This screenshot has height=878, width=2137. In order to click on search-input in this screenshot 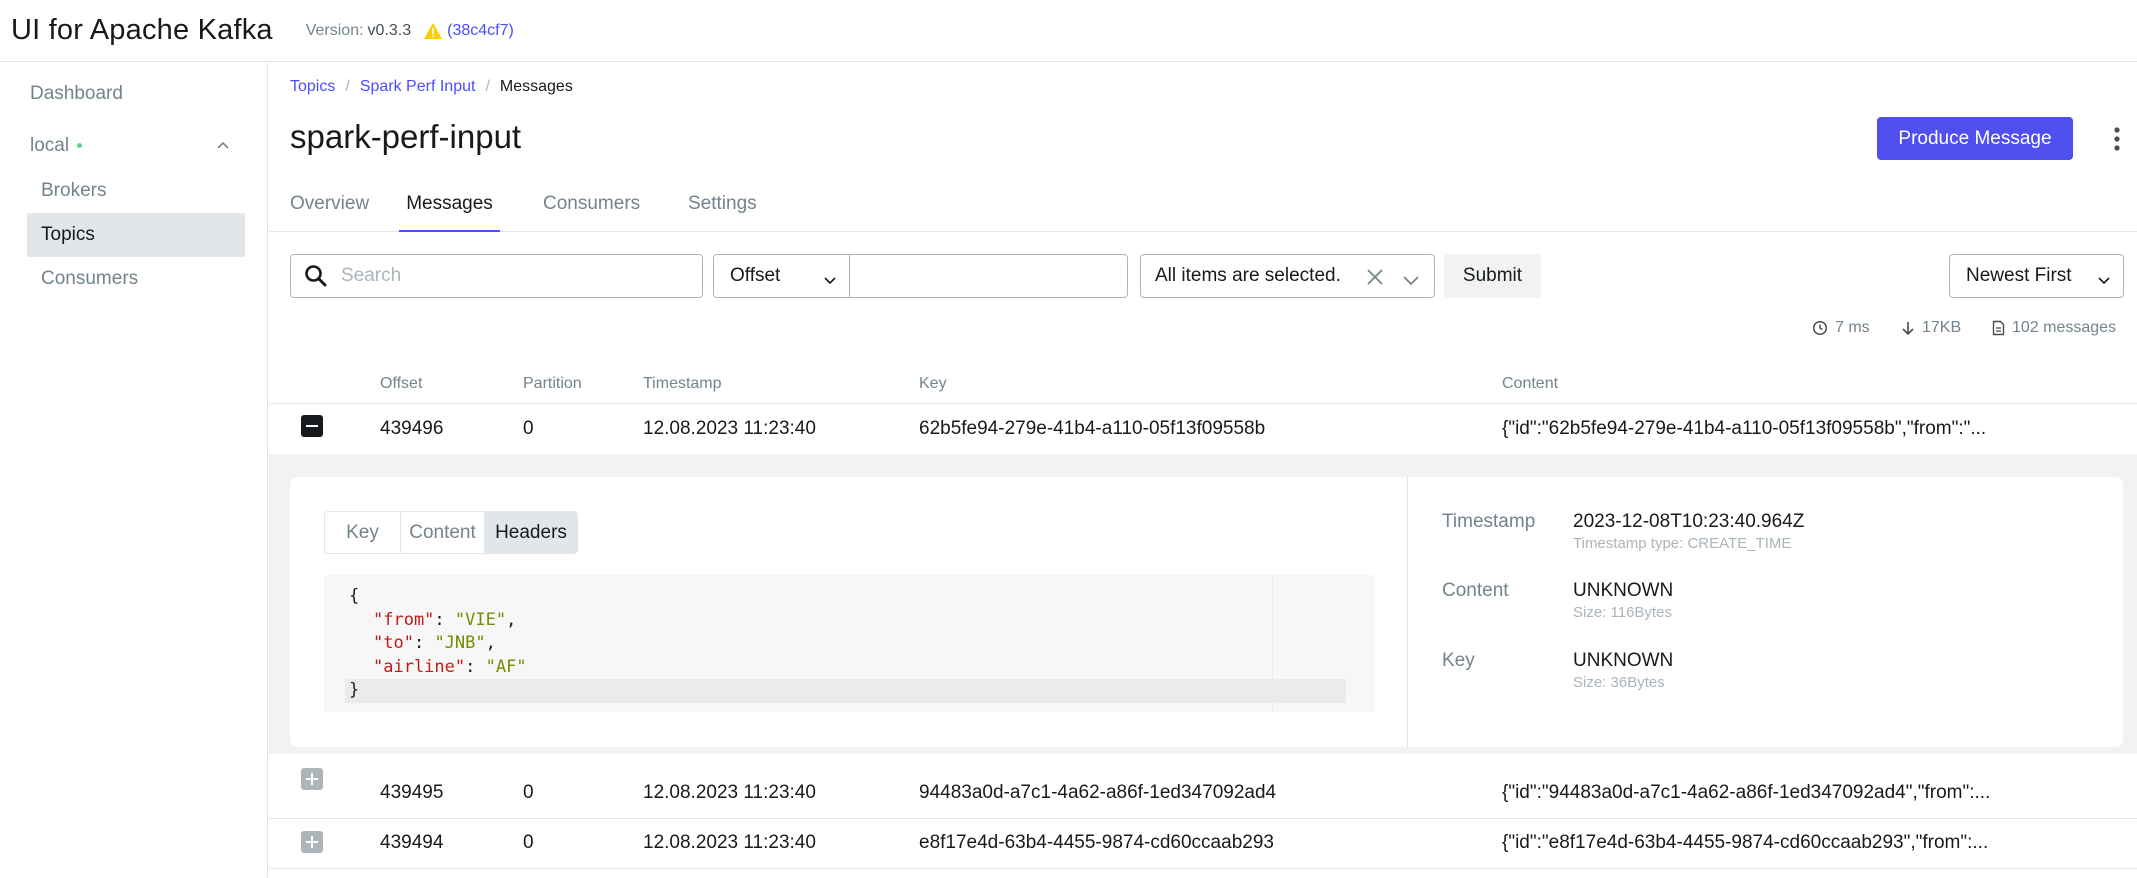, I will do `click(511, 276)`.